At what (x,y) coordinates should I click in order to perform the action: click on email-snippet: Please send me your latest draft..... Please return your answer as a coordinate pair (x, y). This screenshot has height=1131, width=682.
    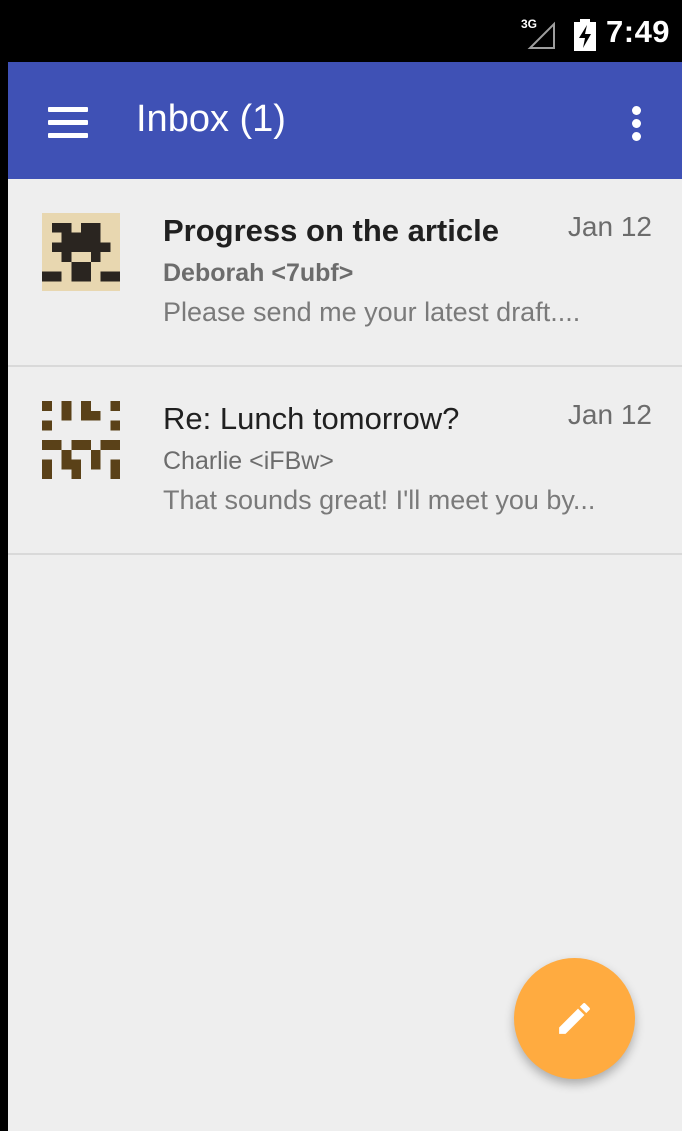
    Looking at the image, I should click on (372, 312).